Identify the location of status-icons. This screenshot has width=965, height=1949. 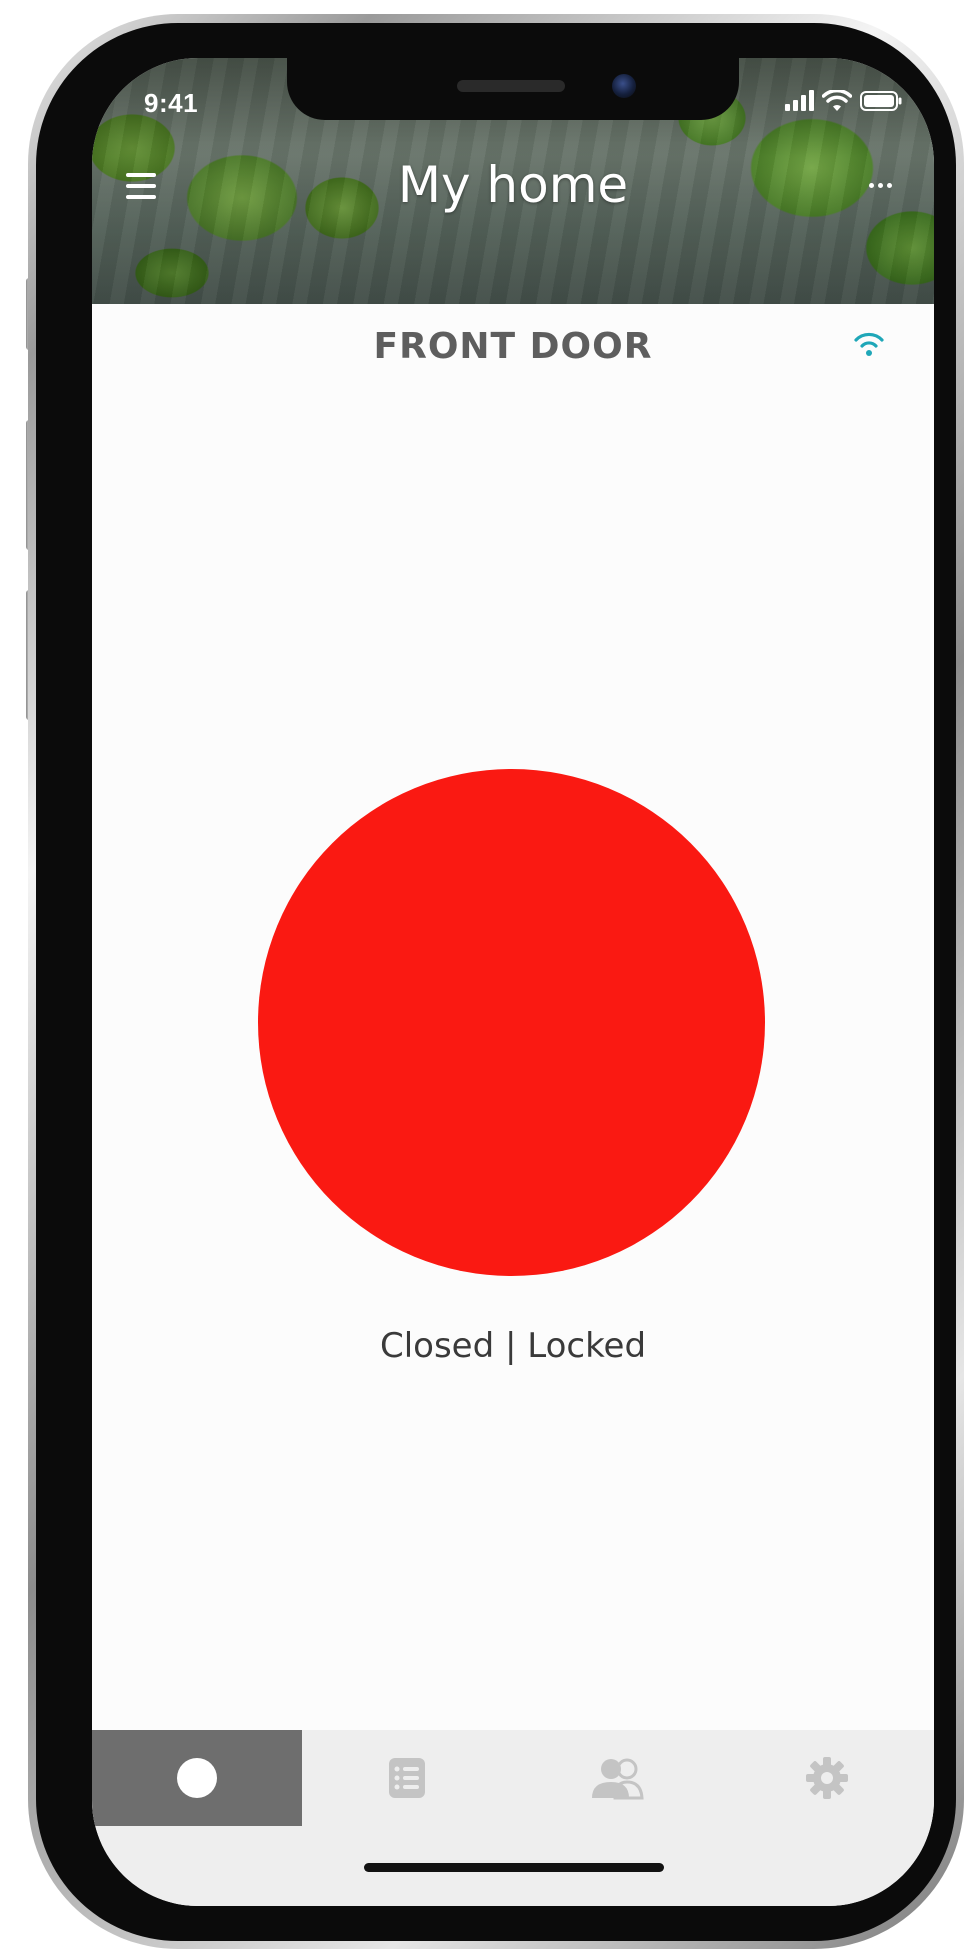
(843, 101).